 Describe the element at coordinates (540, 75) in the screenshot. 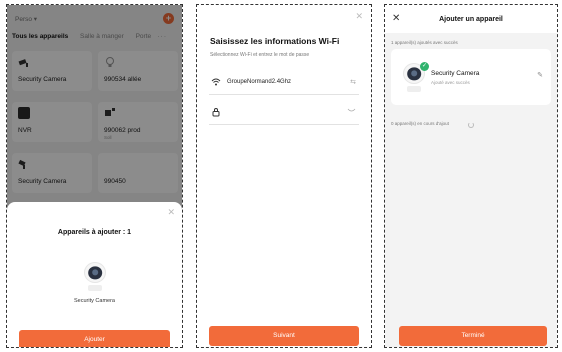

I see `edit-icon: ✎` at that location.